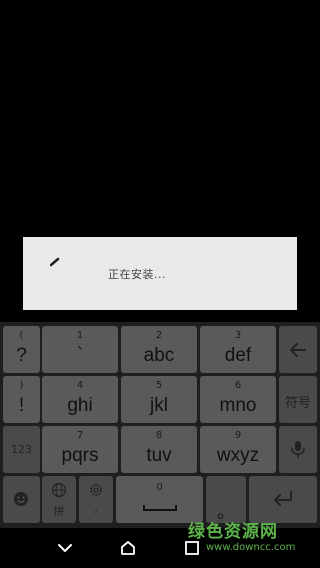  I want to click on key-punctuation-exclaim: ) !, so click(21, 399).